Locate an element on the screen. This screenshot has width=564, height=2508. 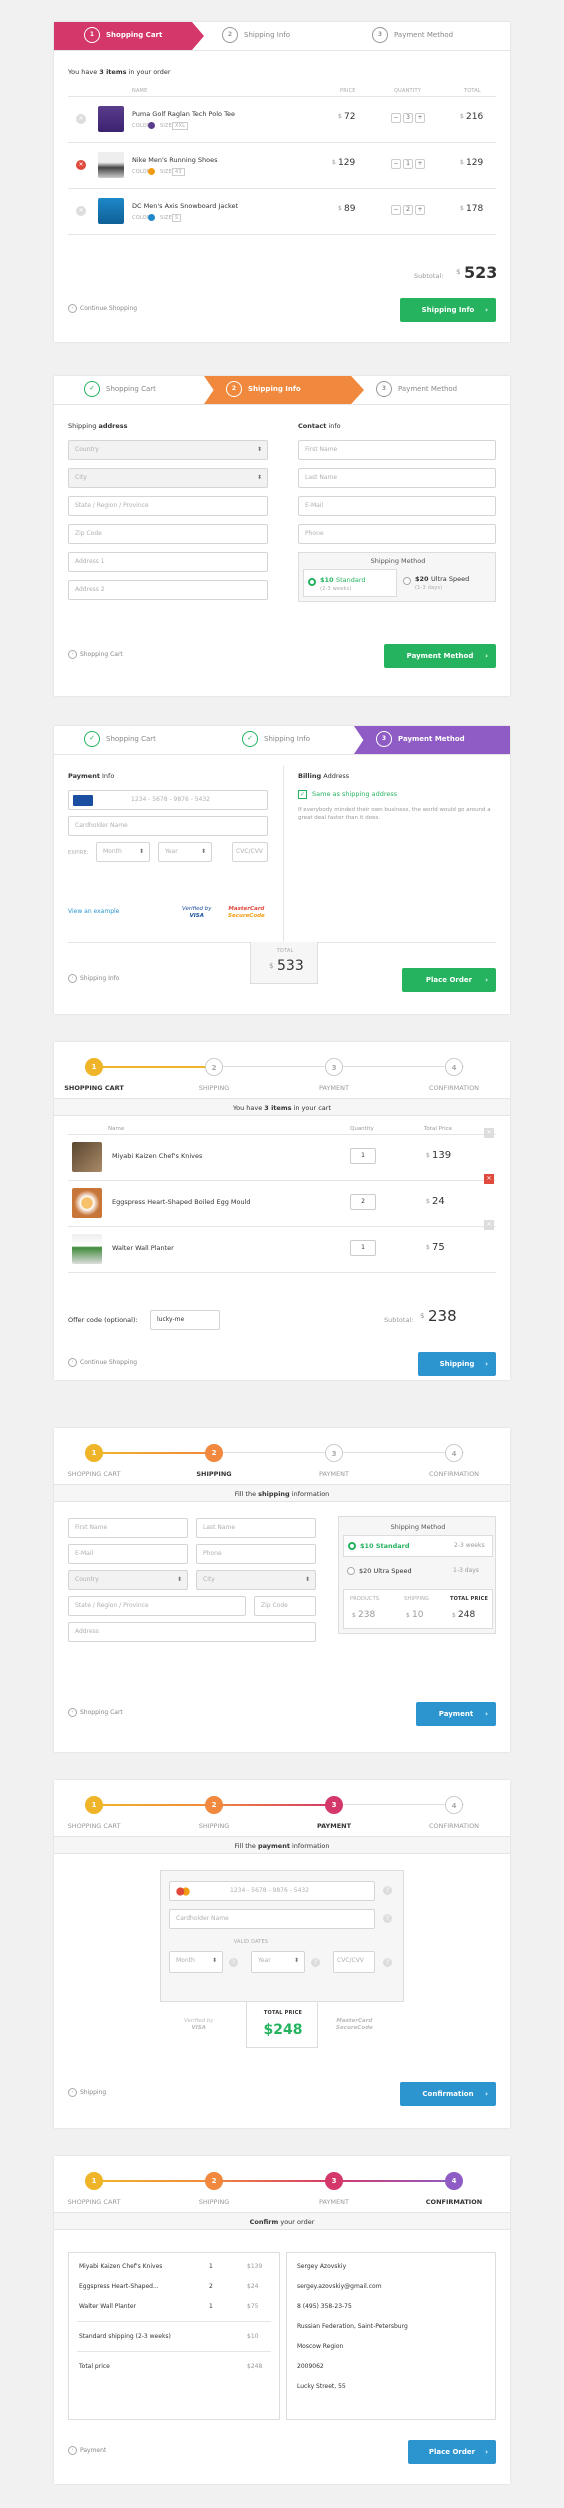
payment-method-button: Payment Method › is located at coordinates (440, 656).